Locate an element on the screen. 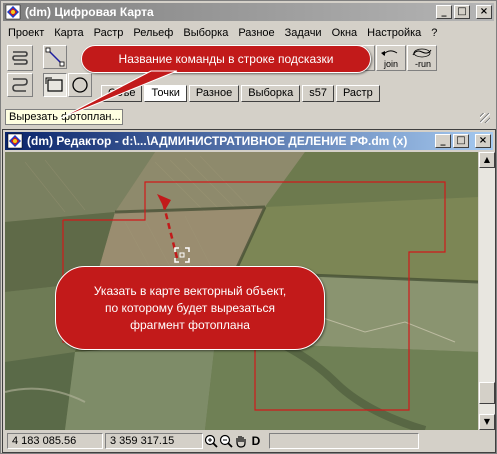 This screenshot has width=497, height=454. curve-path-icon is located at coordinates (20, 85).